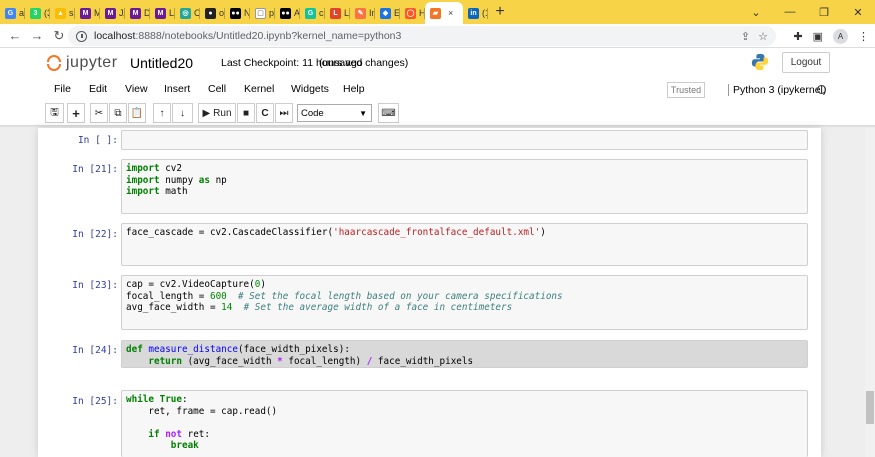 The image size is (875, 457). Describe the element at coordinates (165, 361) in the screenshot. I see `code-token: return` at that location.